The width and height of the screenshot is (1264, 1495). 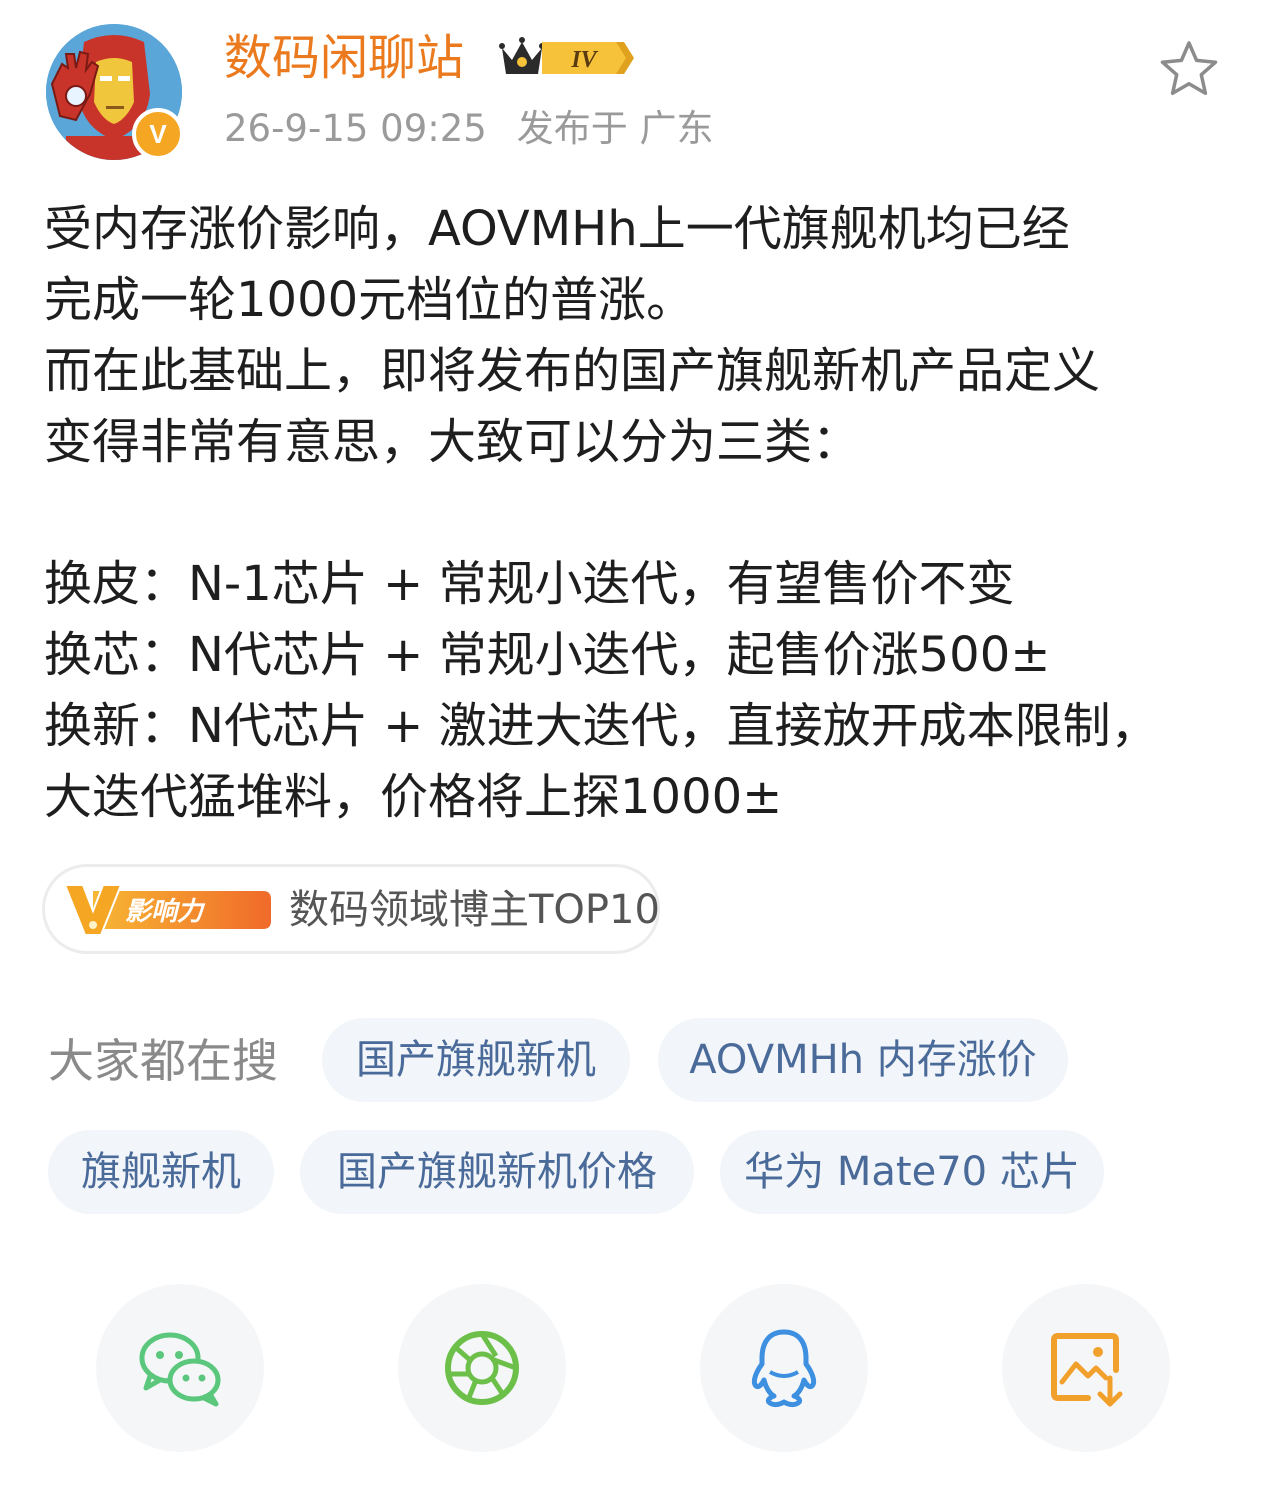 What do you see at coordinates (566, 58) in the screenshot?
I see `level-badge: IV` at bounding box center [566, 58].